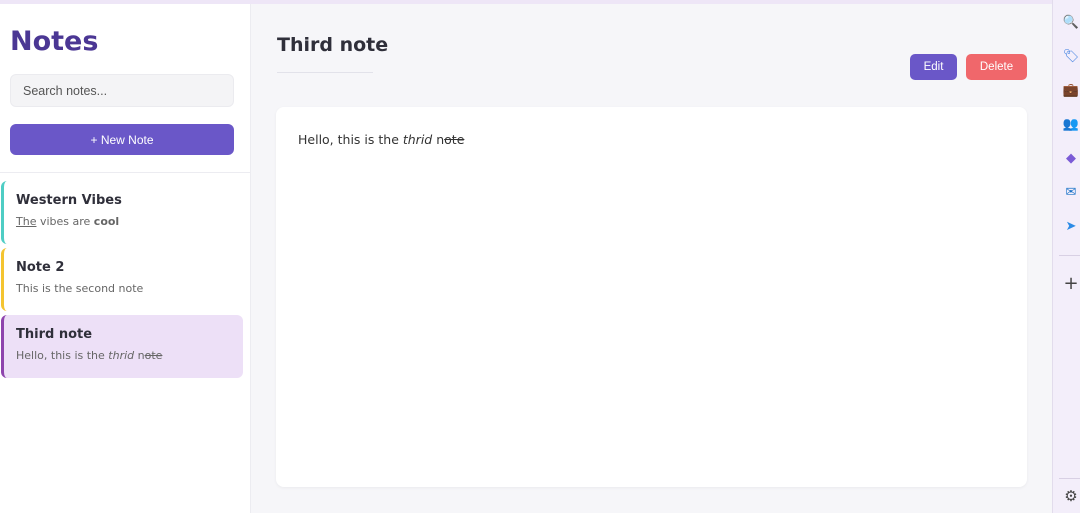  I want to click on settings-icon: ⚙, so click(1070, 496).